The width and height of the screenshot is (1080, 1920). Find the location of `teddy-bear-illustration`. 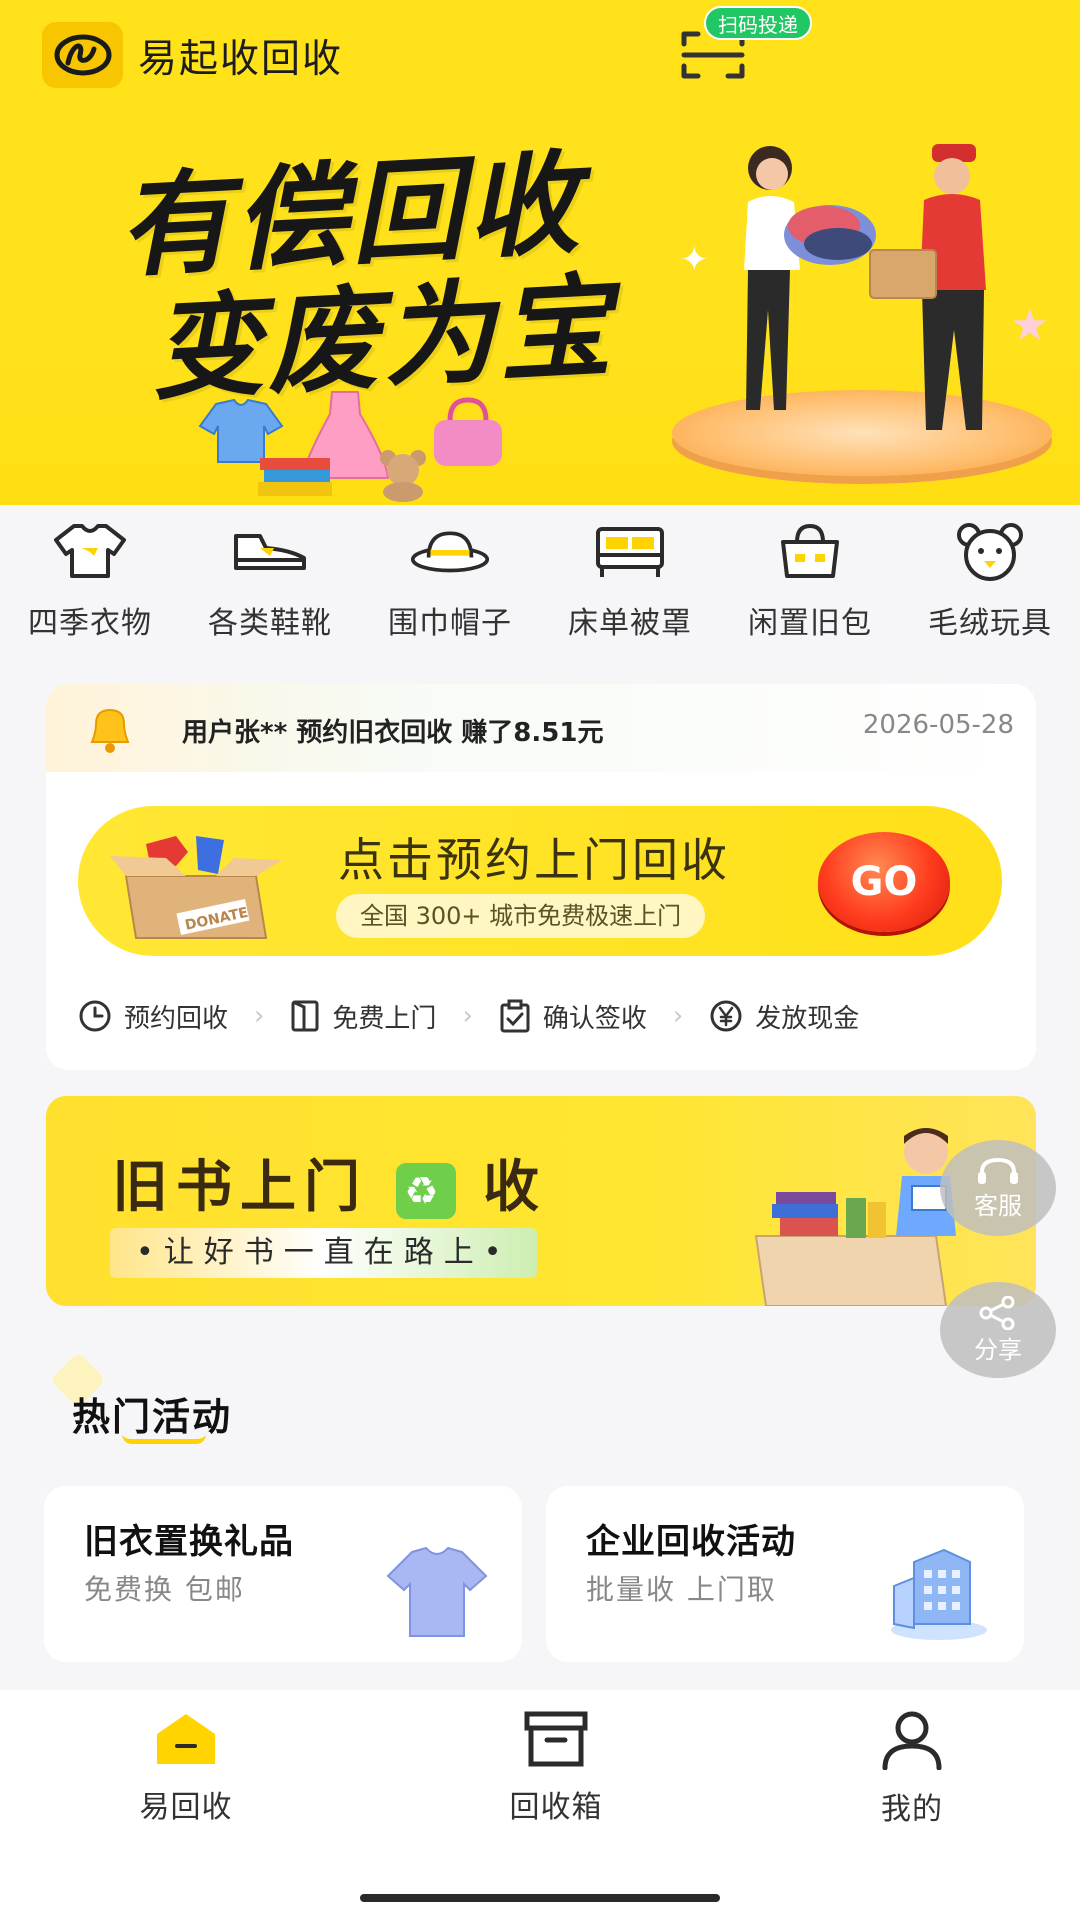

teddy-bear-illustration is located at coordinates (403, 476).